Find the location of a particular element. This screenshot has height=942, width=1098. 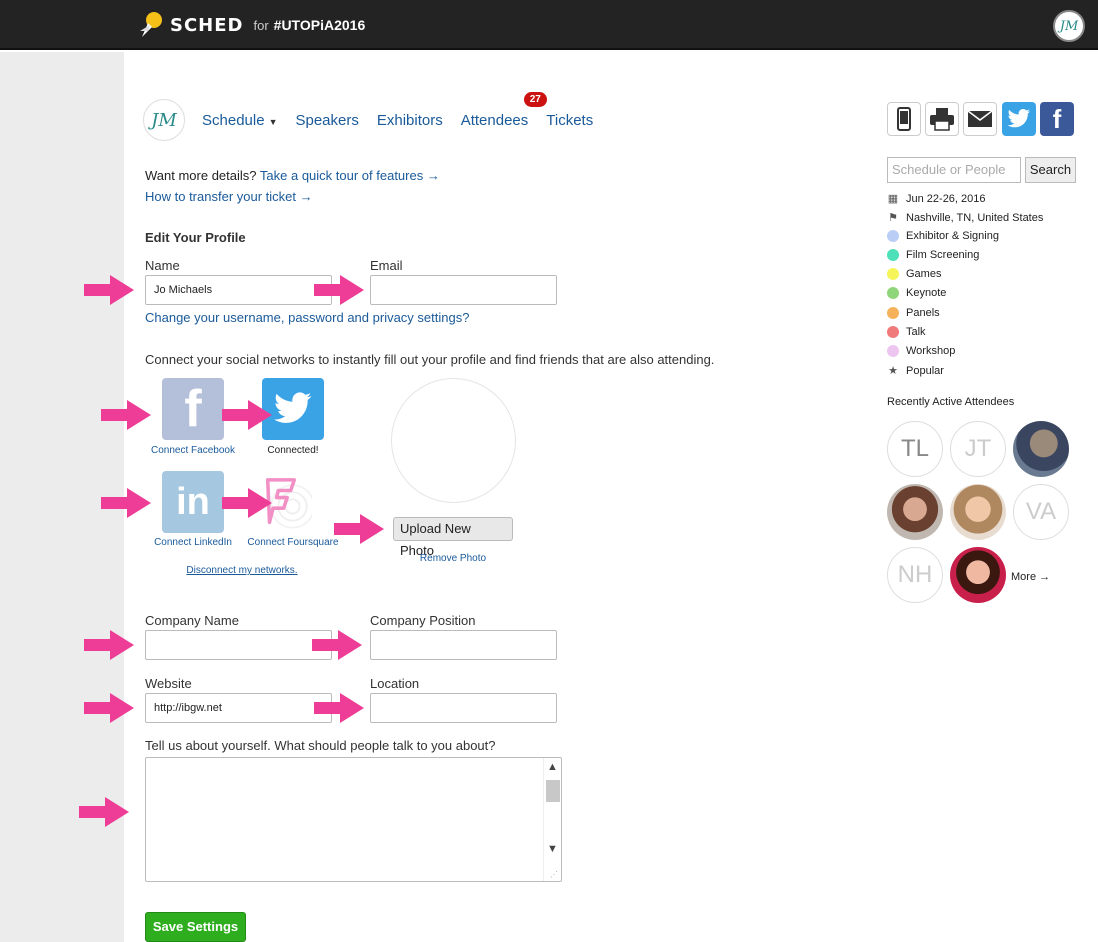

email-input is located at coordinates (463, 290).